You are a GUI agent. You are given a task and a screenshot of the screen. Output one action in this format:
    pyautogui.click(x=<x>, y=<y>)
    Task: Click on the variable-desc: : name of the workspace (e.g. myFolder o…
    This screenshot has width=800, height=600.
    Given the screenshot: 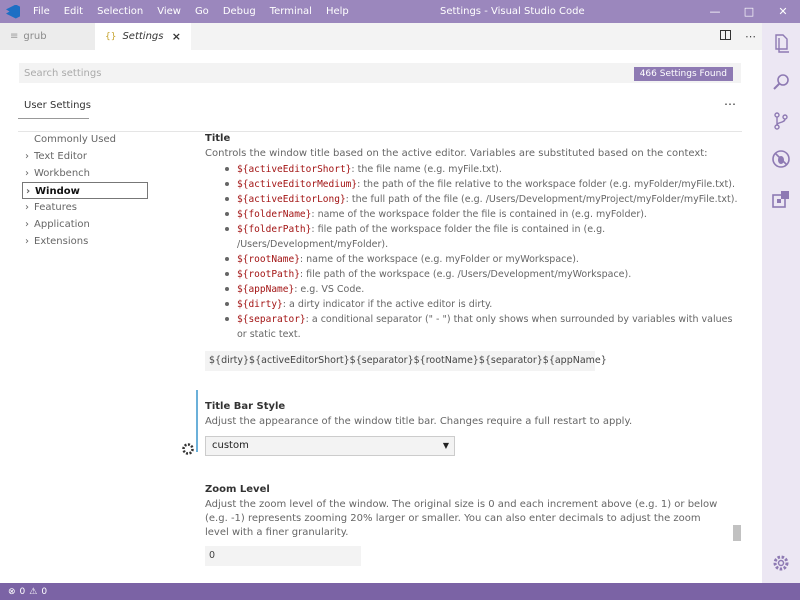 What is the action you would take?
    pyautogui.click(x=439, y=259)
    